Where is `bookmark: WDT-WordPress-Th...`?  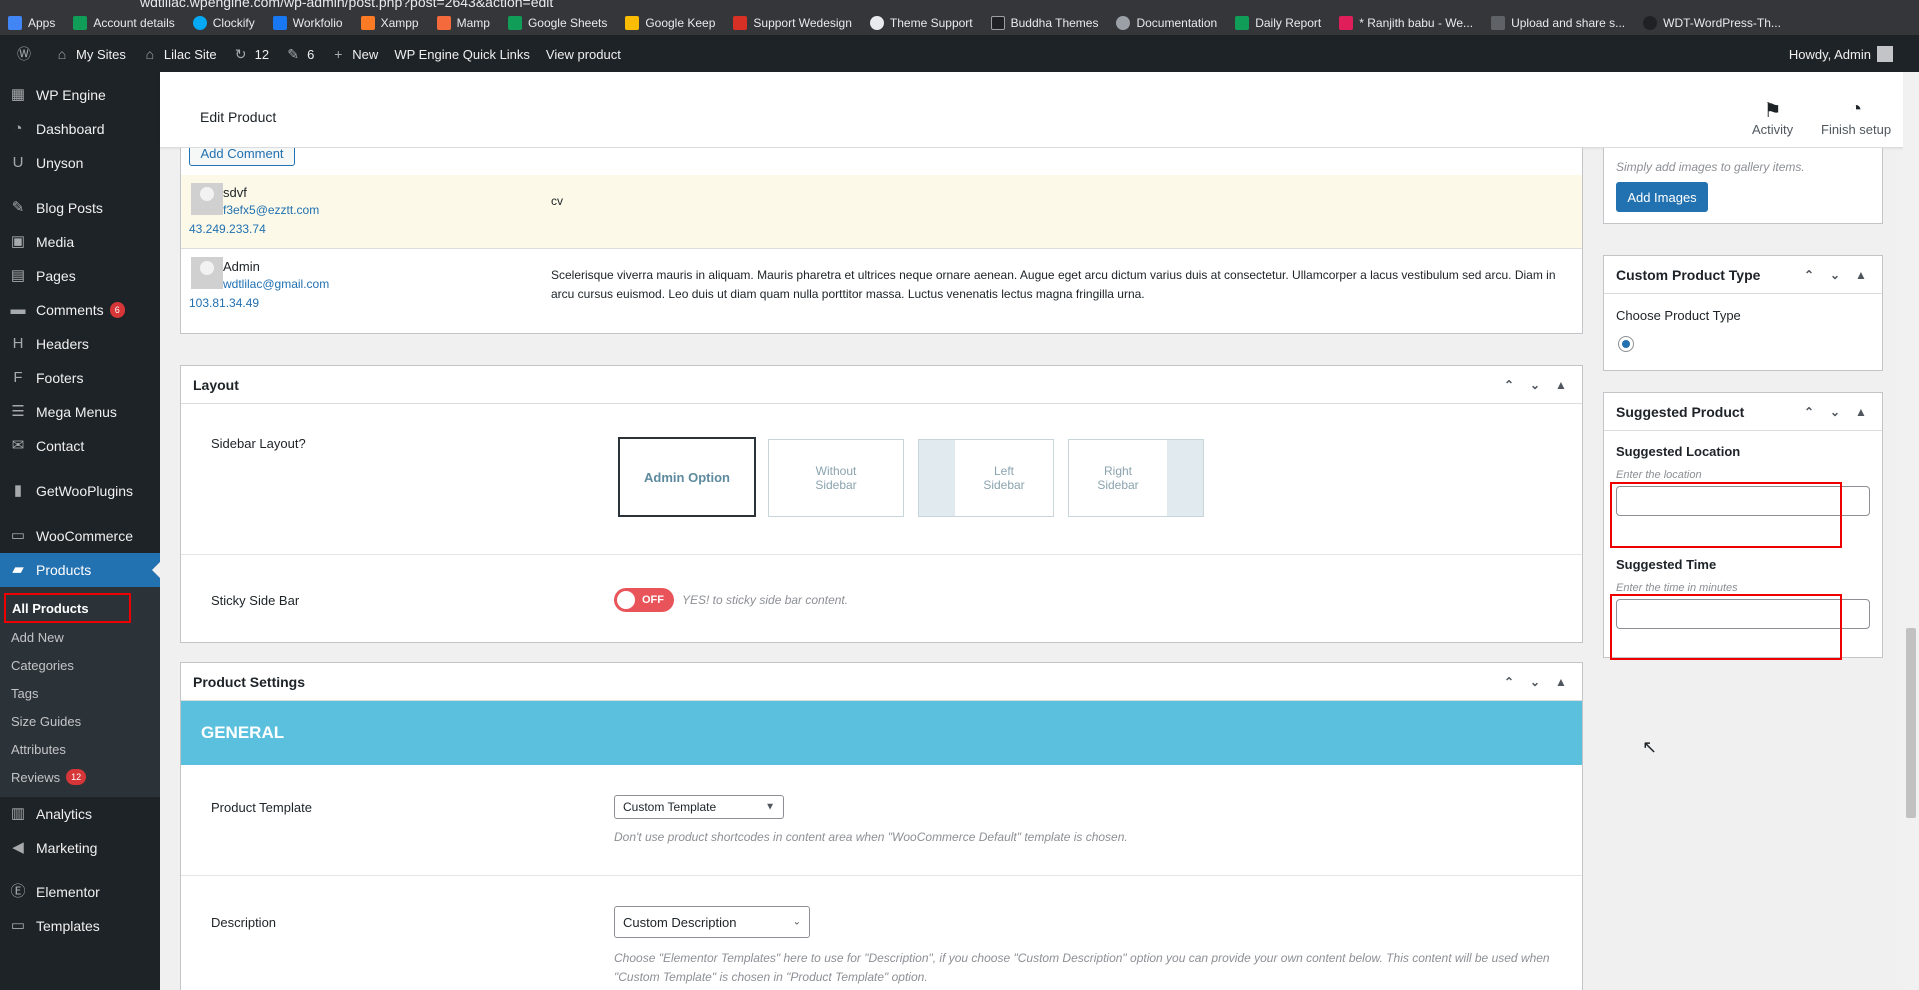 bookmark: WDT-WordPress-Th... is located at coordinates (1712, 22).